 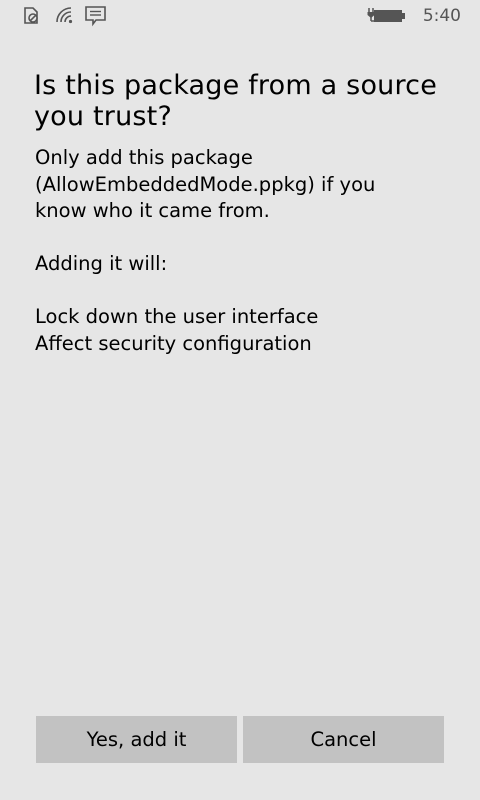 What do you see at coordinates (64, 15) in the screenshot?
I see `wifi-icon` at bounding box center [64, 15].